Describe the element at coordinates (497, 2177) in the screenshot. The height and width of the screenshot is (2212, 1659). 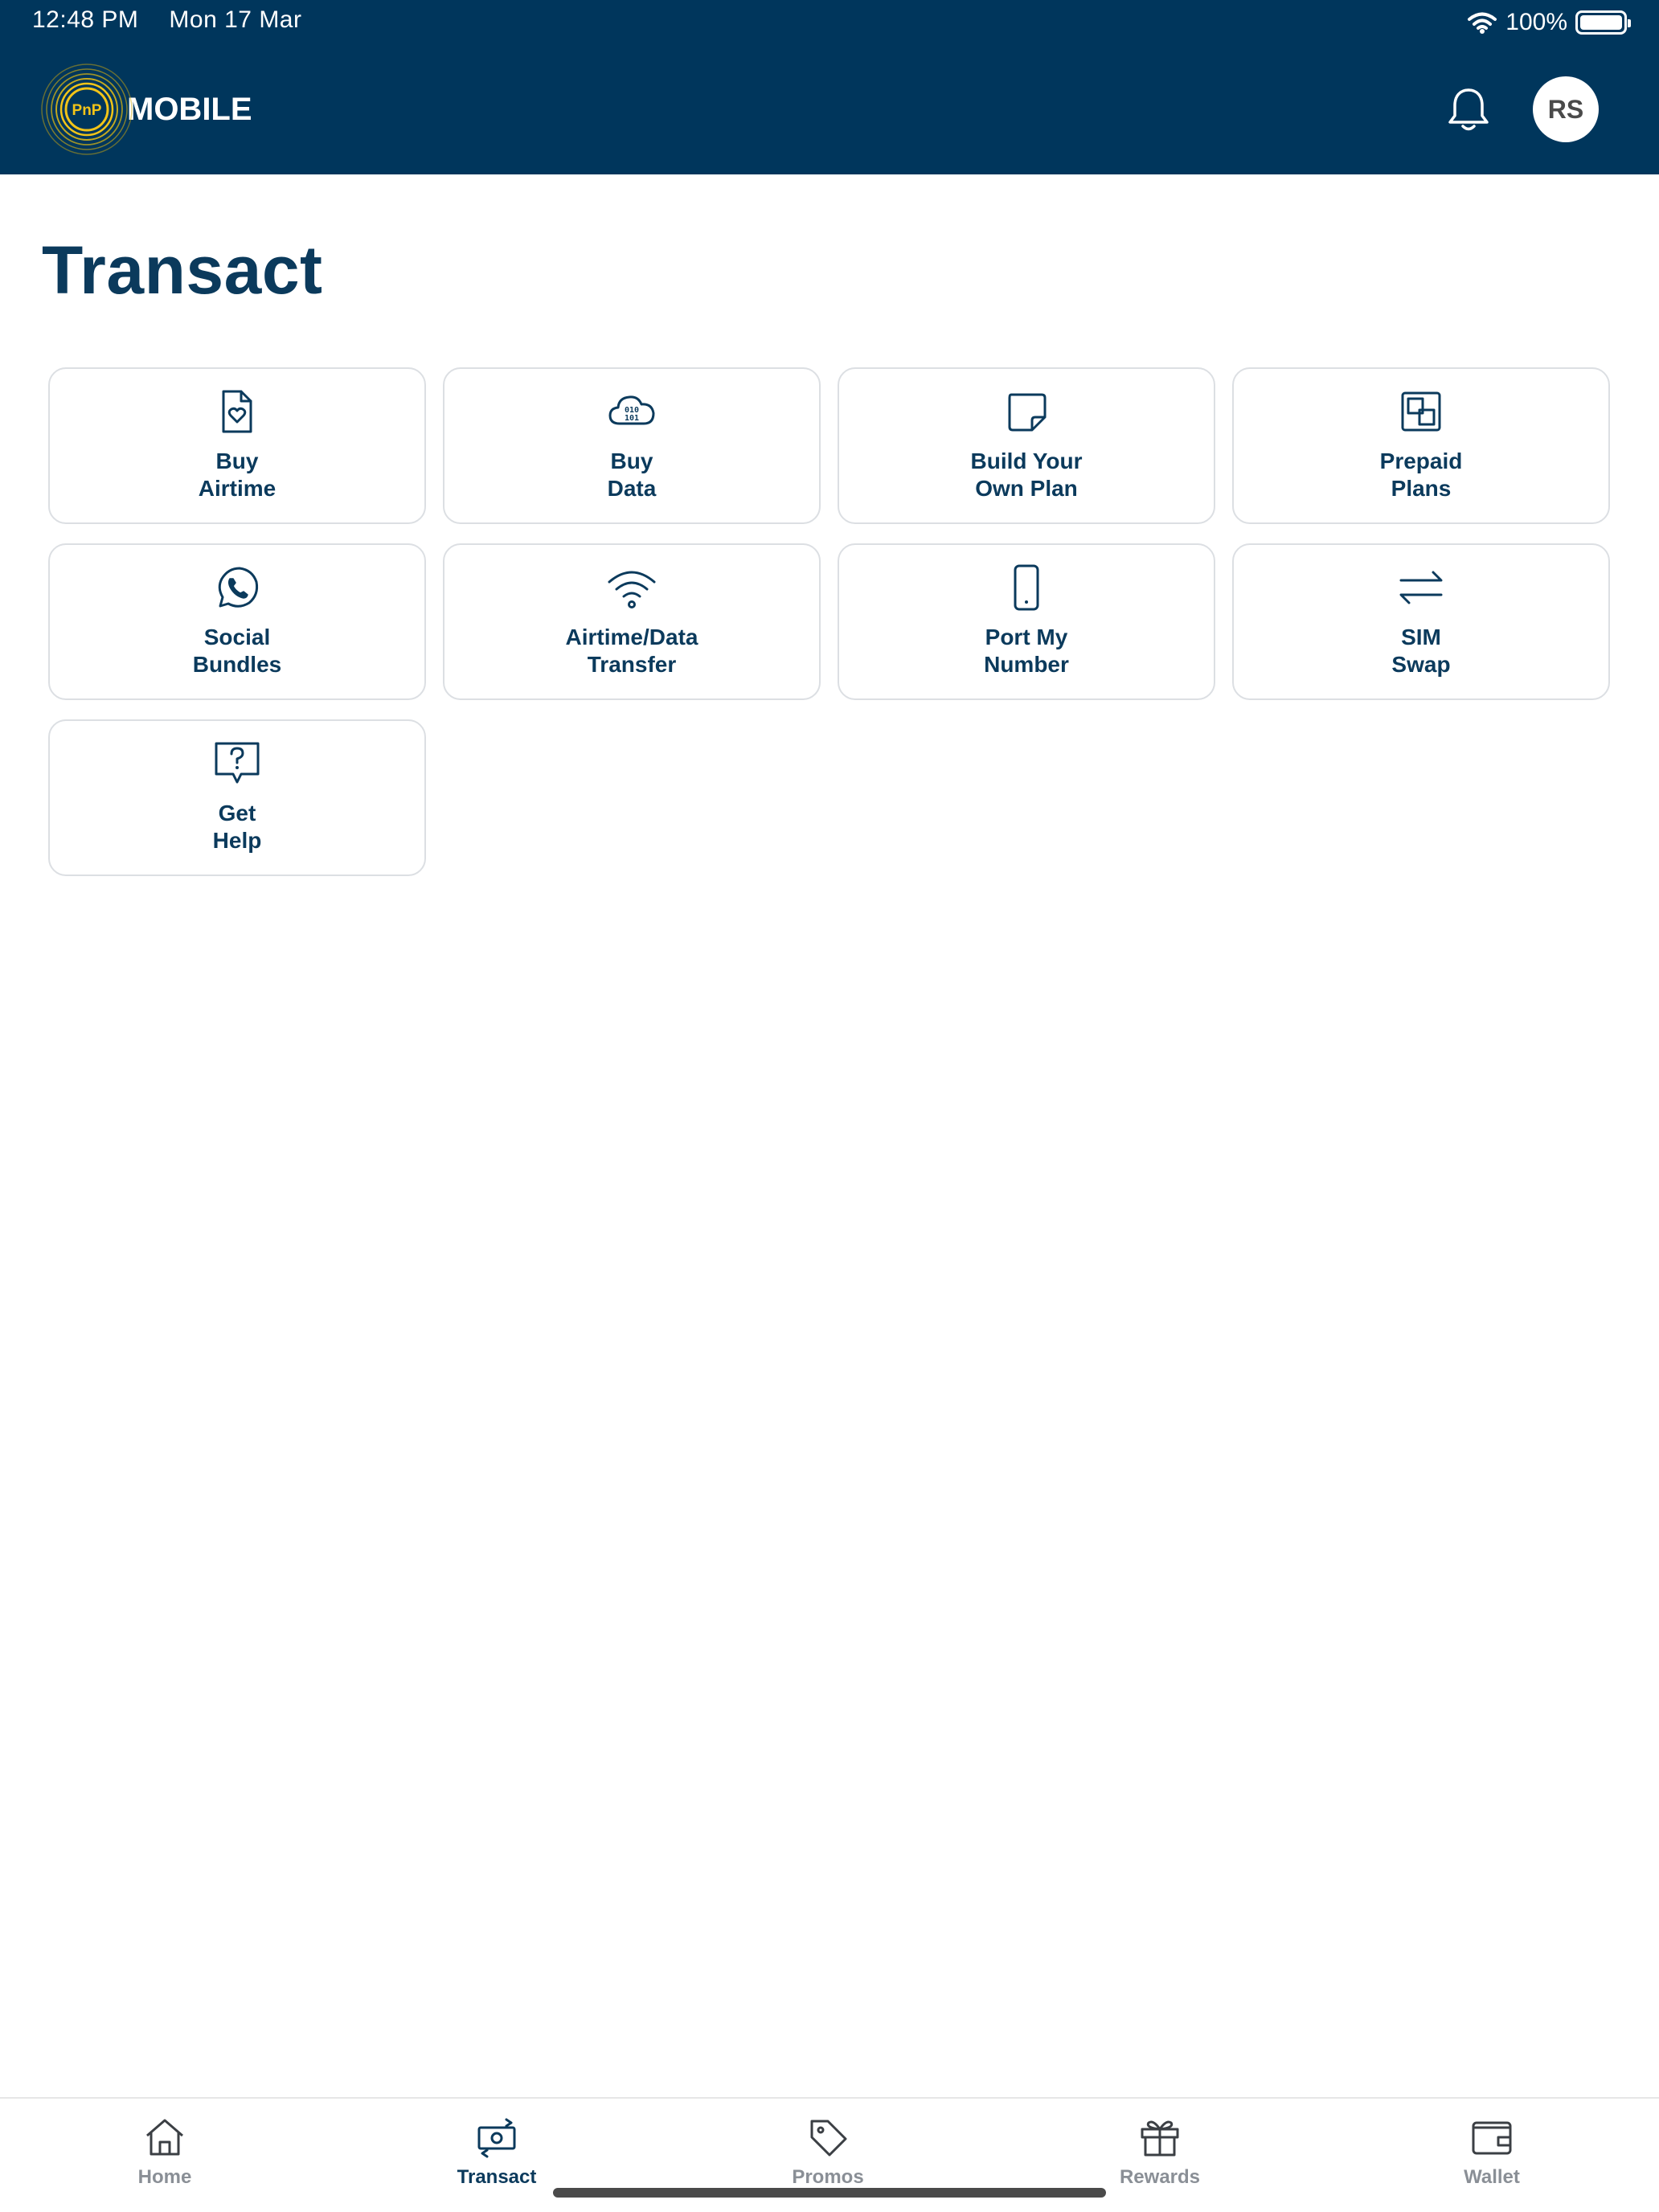
I see `nav-label: Transact` at that location.